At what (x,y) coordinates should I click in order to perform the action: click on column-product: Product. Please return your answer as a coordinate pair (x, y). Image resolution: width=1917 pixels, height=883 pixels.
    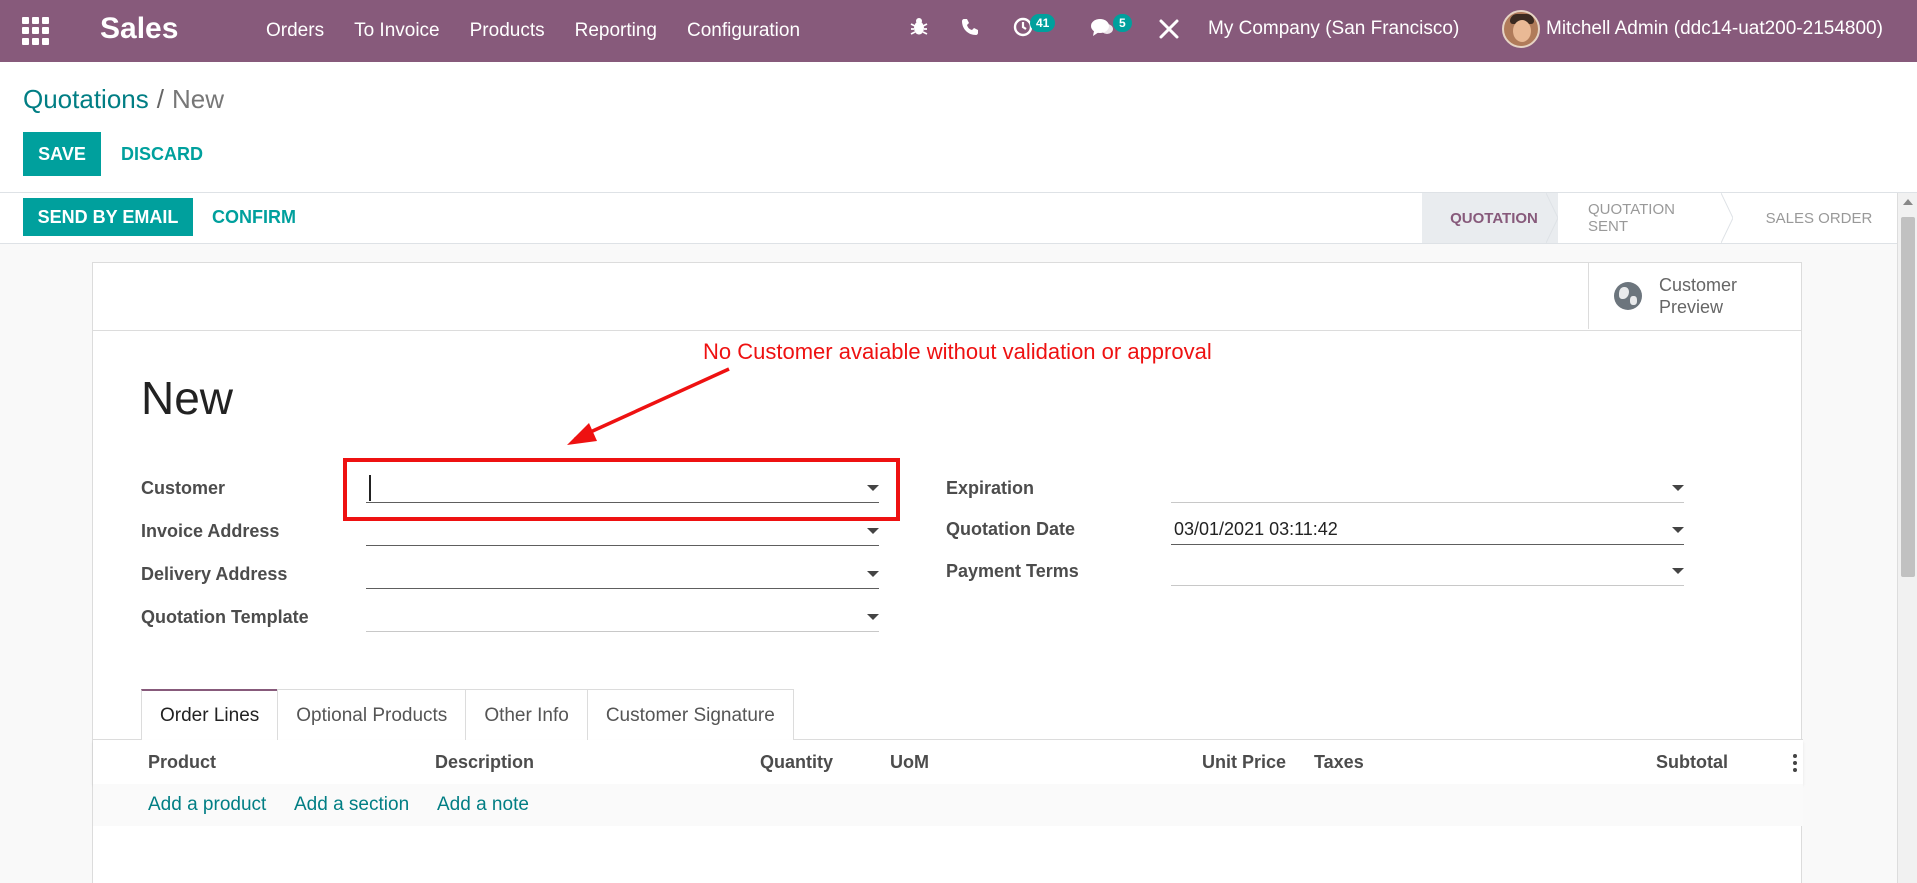
    Looking at the image, I should click on (182, 762).